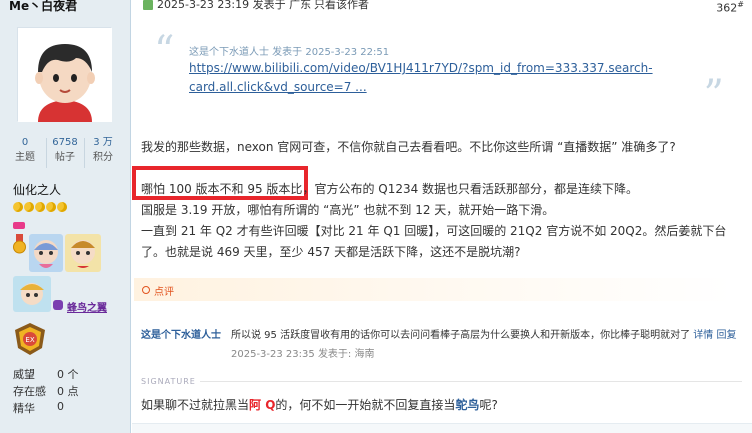  What do you see at coordinates (433, 289) in the screenshot?
I see `rate-bar: 点评` at bounding box center [433, 289].